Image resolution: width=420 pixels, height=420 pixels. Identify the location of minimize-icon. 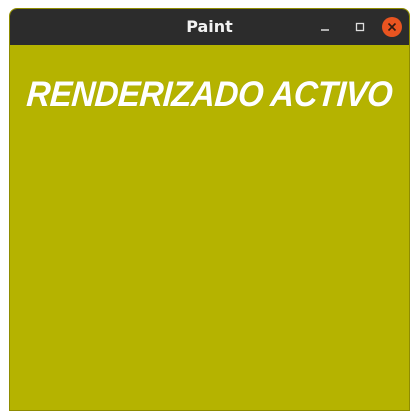
(325, 30).